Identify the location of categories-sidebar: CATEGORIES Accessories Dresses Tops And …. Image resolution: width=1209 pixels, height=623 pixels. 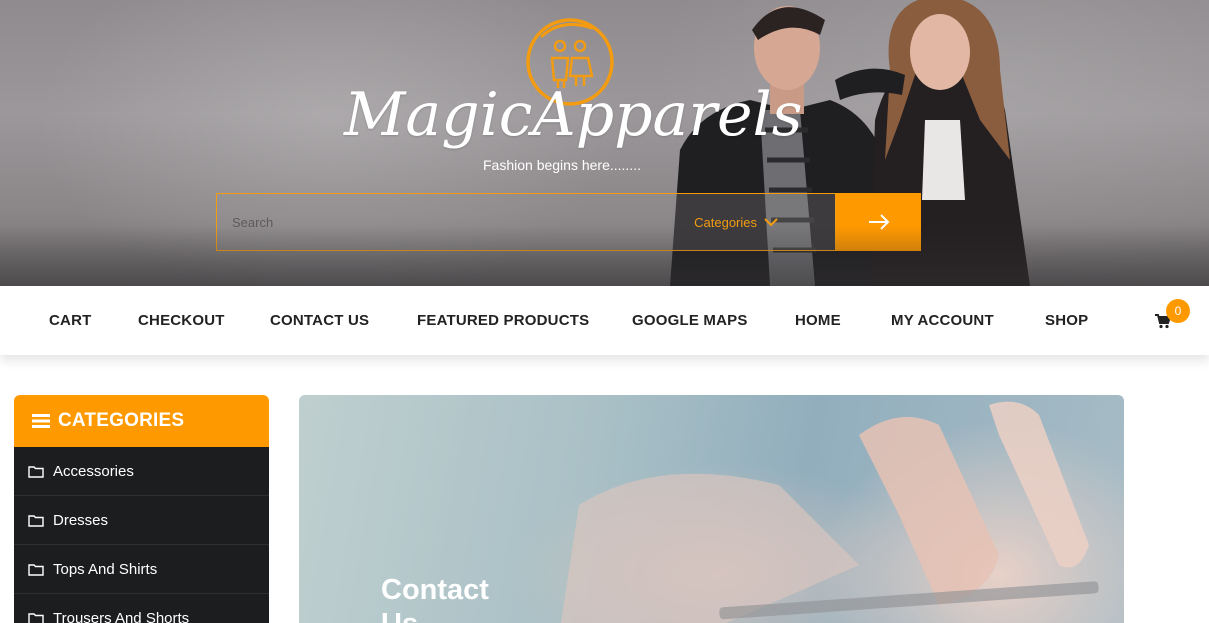
(141, 509).